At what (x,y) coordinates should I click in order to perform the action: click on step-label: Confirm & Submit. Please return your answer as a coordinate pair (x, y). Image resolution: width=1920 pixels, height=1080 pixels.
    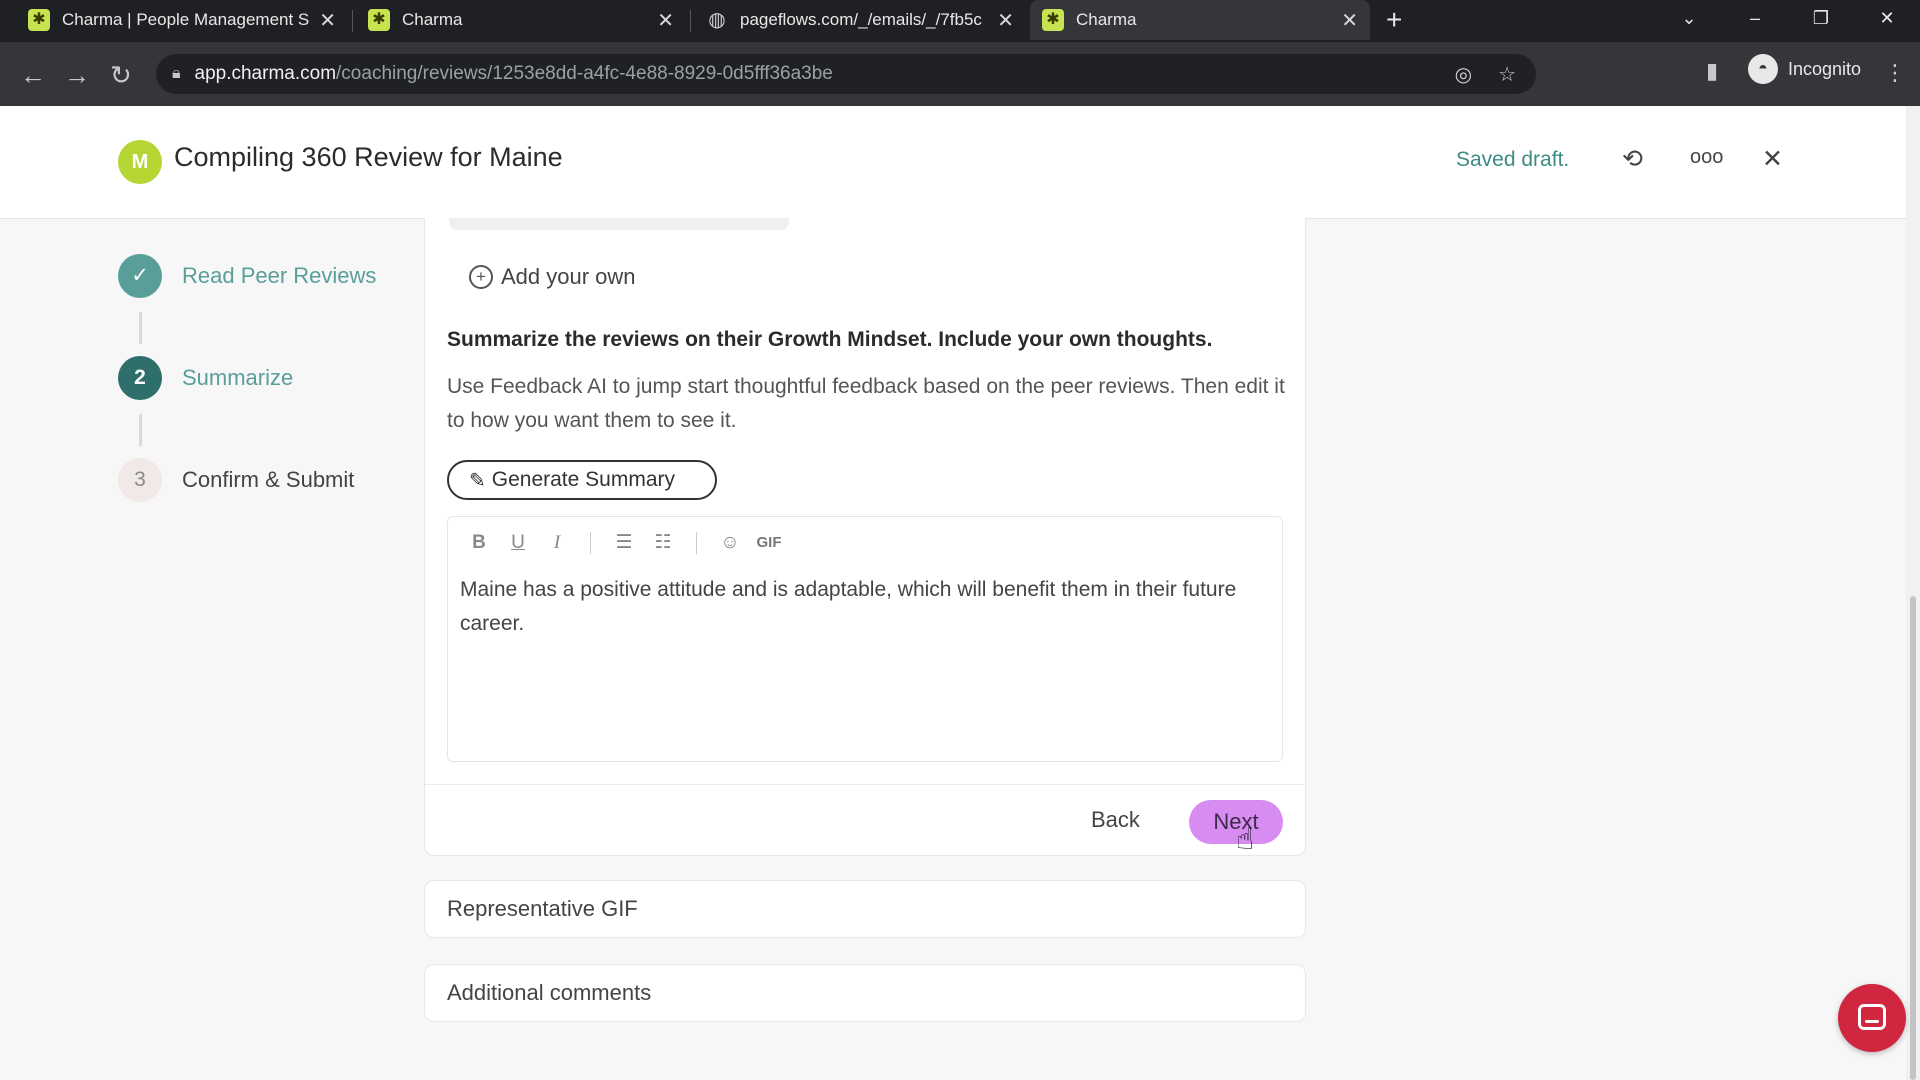
    Looking at the image, I should click on (268, 479).